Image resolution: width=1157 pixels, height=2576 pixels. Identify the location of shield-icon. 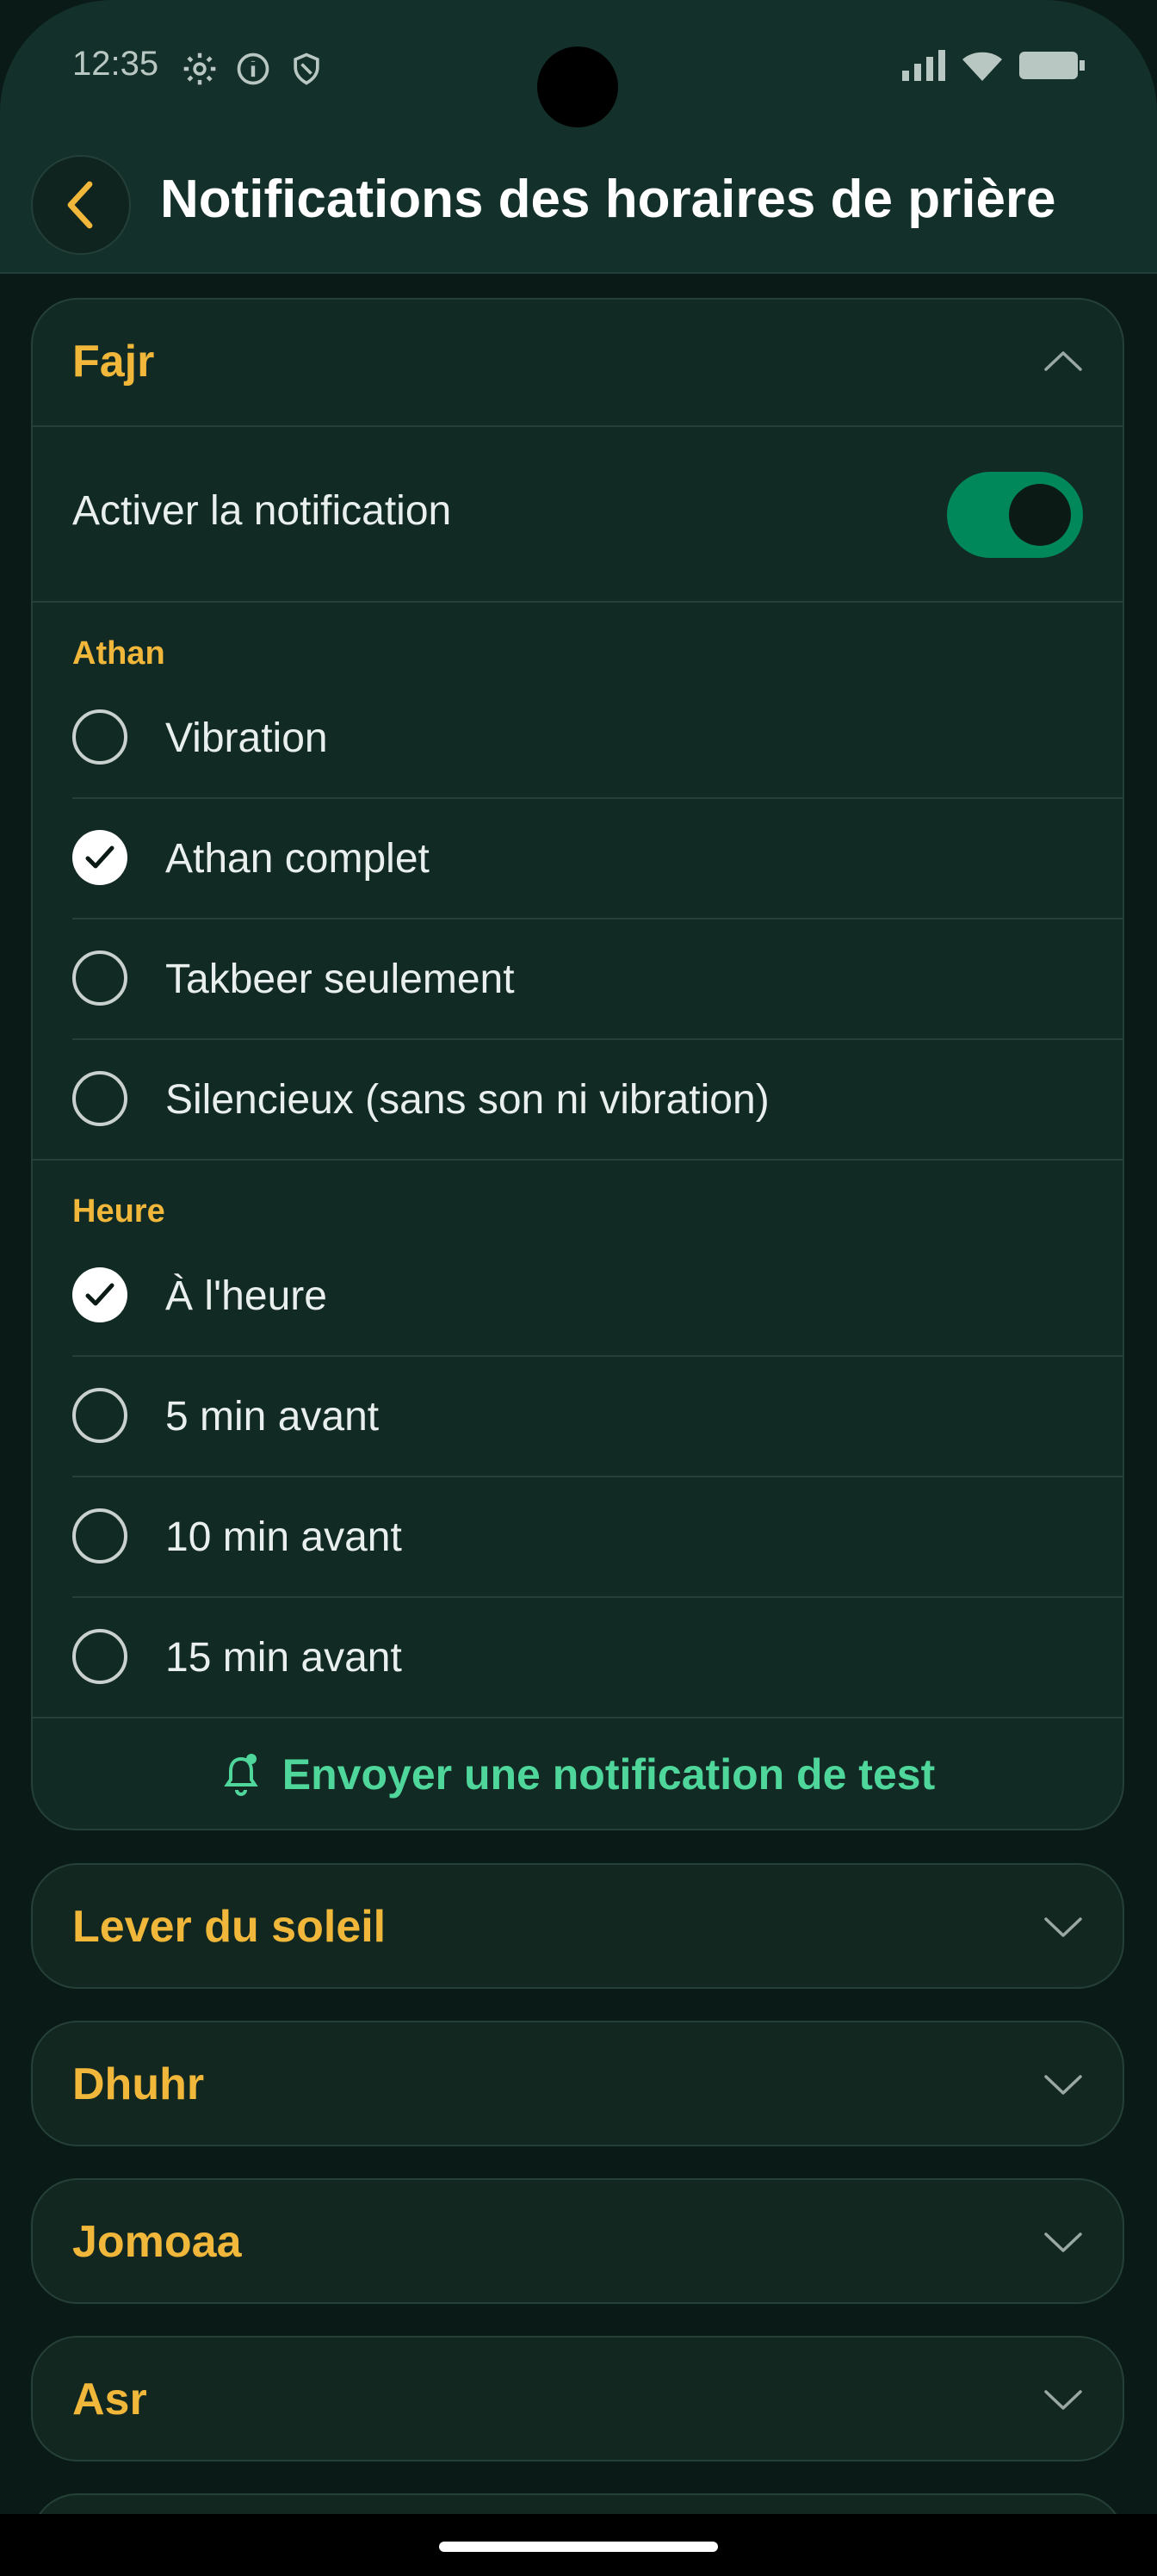
(306, 69).